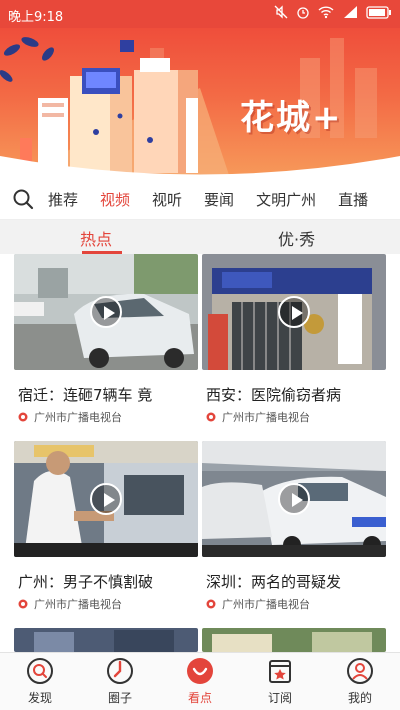  I want to click on tab-headlines: 要闻, so click(219, 199).